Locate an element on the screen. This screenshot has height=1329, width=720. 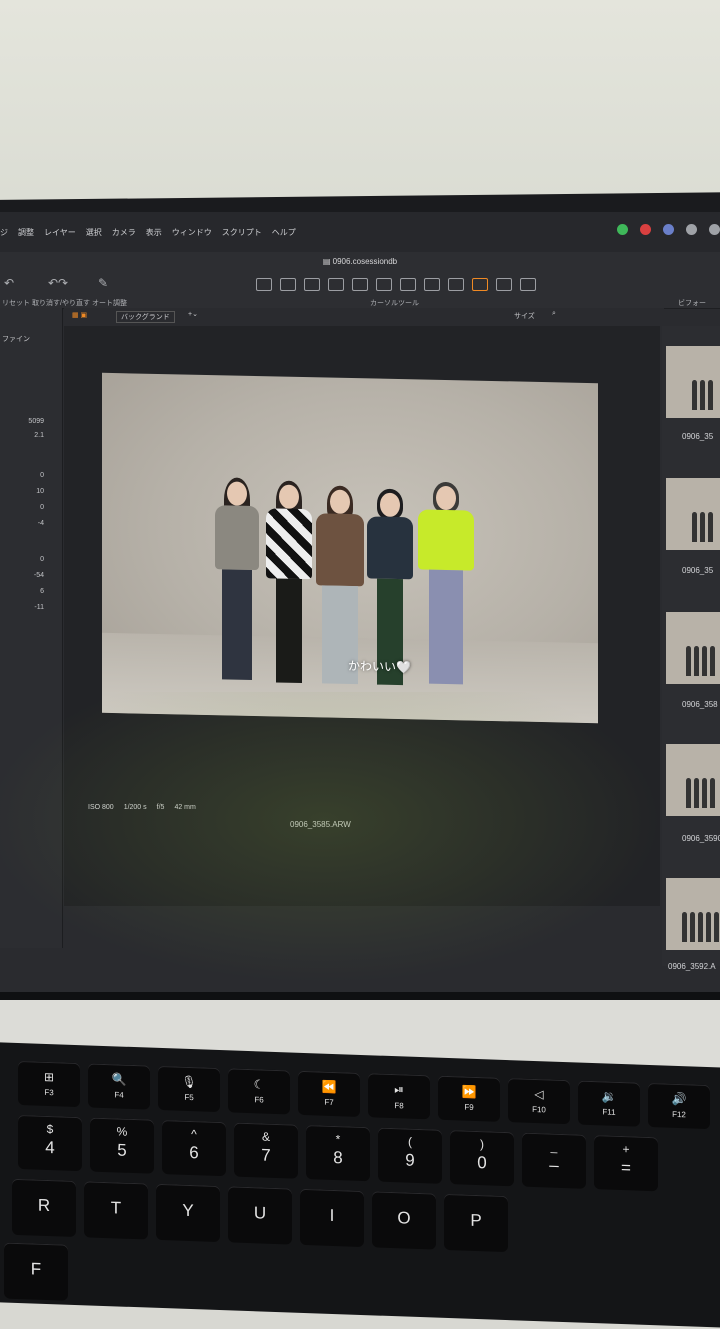
white-balance-tint: 2.1 is located at coordinates (29, 435).